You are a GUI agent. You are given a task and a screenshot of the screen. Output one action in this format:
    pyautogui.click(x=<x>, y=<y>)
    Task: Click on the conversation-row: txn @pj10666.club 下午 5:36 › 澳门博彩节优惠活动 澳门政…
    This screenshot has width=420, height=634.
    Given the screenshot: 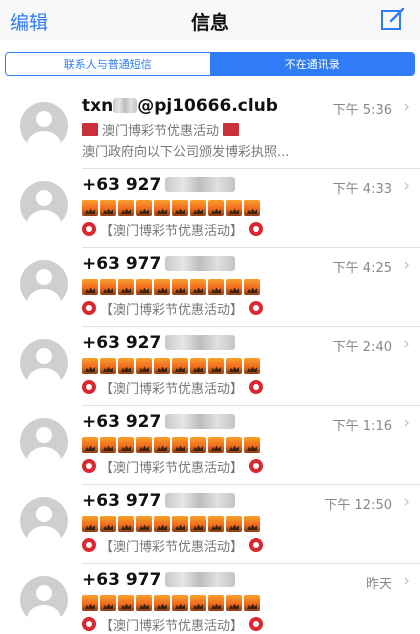 What is the action you would take?
    pyautogui.click(x=210, y=129)
    